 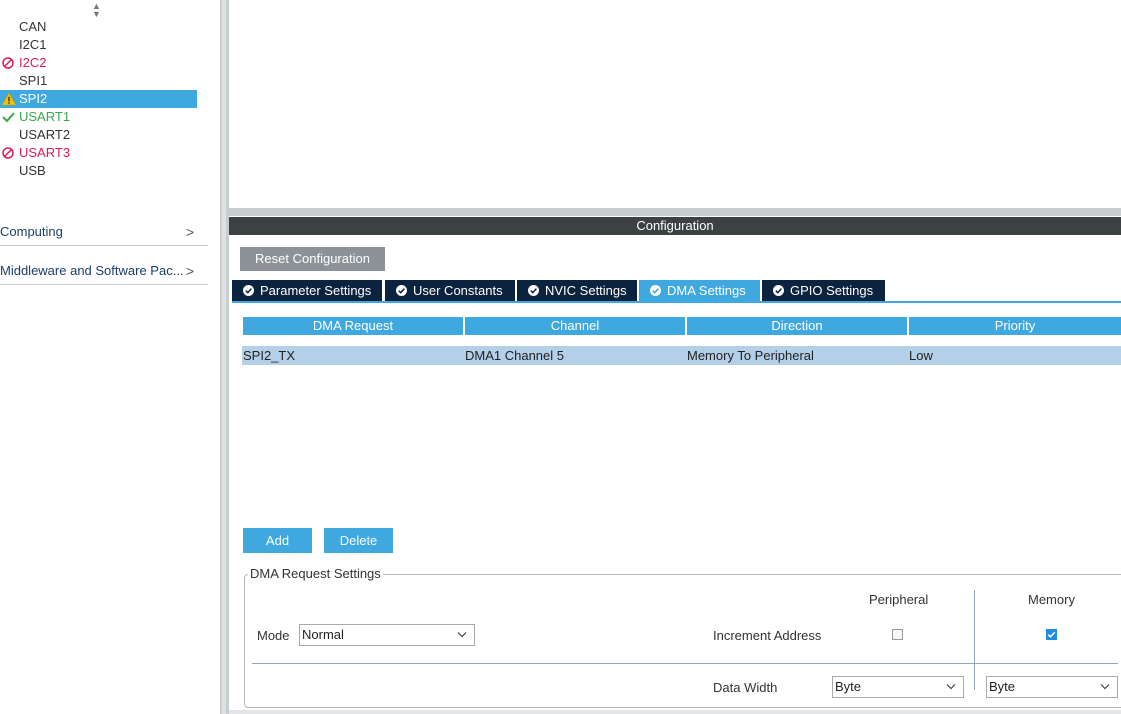 What do you see at coordinates (681, 355) in the screenshot?
I see `table-row` at bounding box center [681, 355].